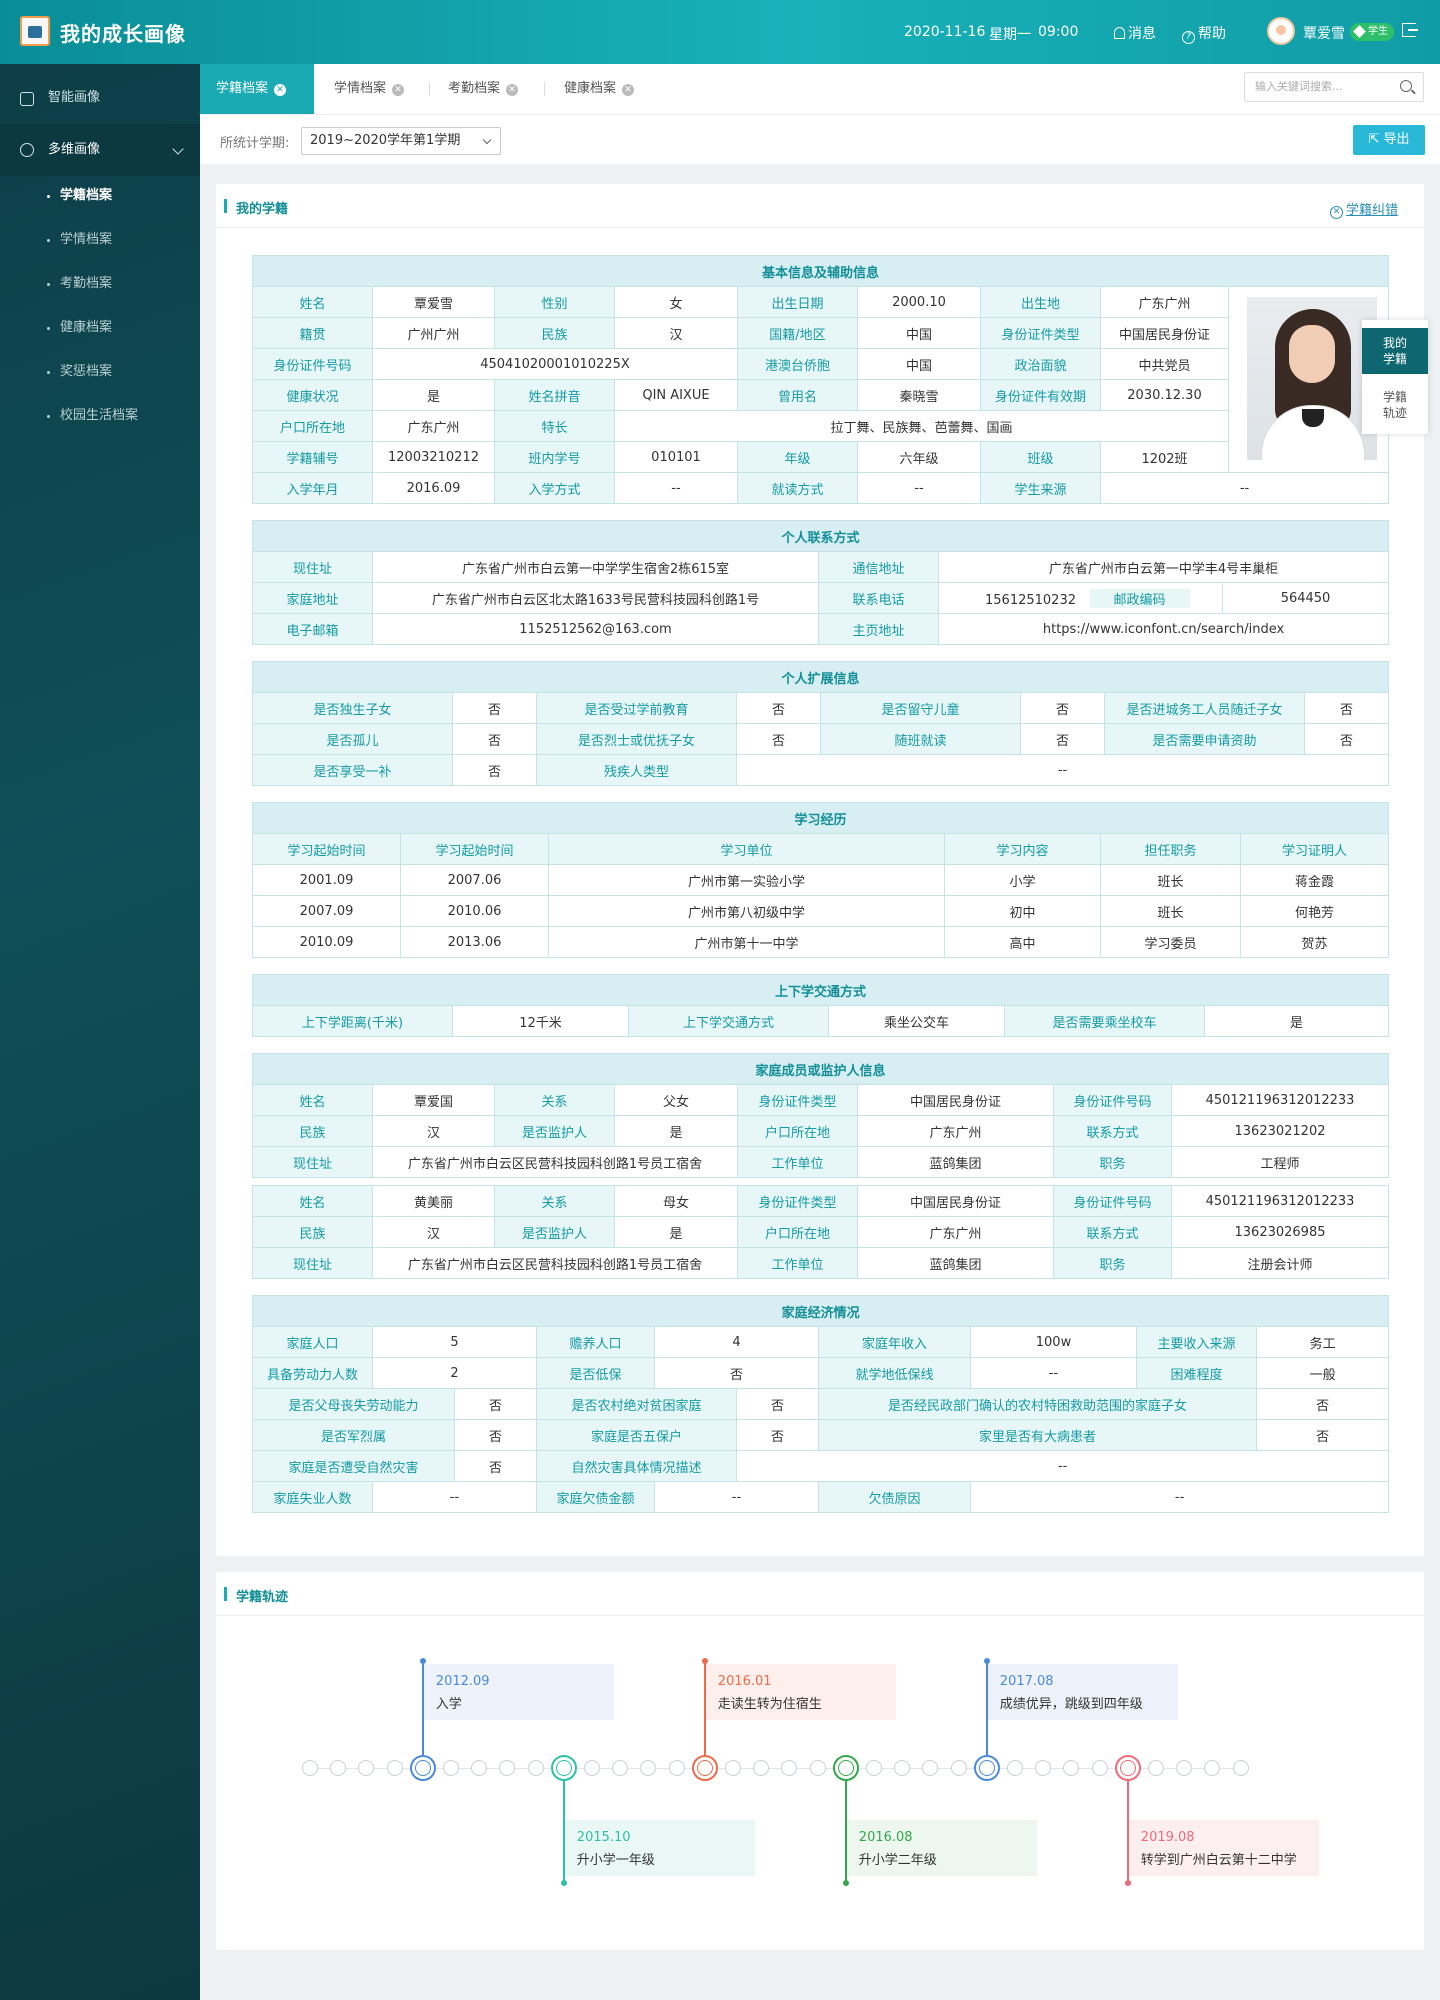  I want to click on search-icon, so click(1406, 86).